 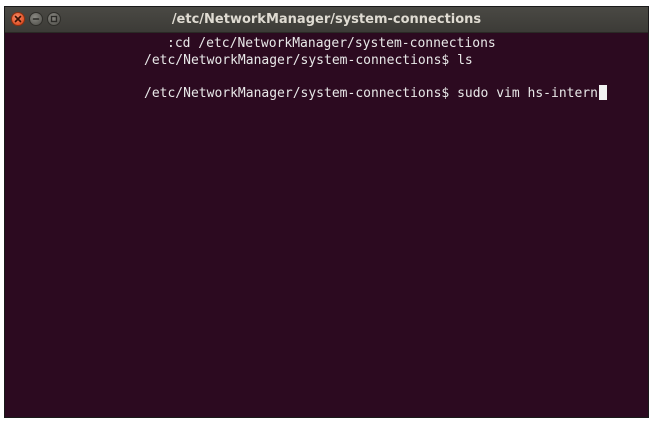 I want to click on text-cursor, so click(x=602, y=92).